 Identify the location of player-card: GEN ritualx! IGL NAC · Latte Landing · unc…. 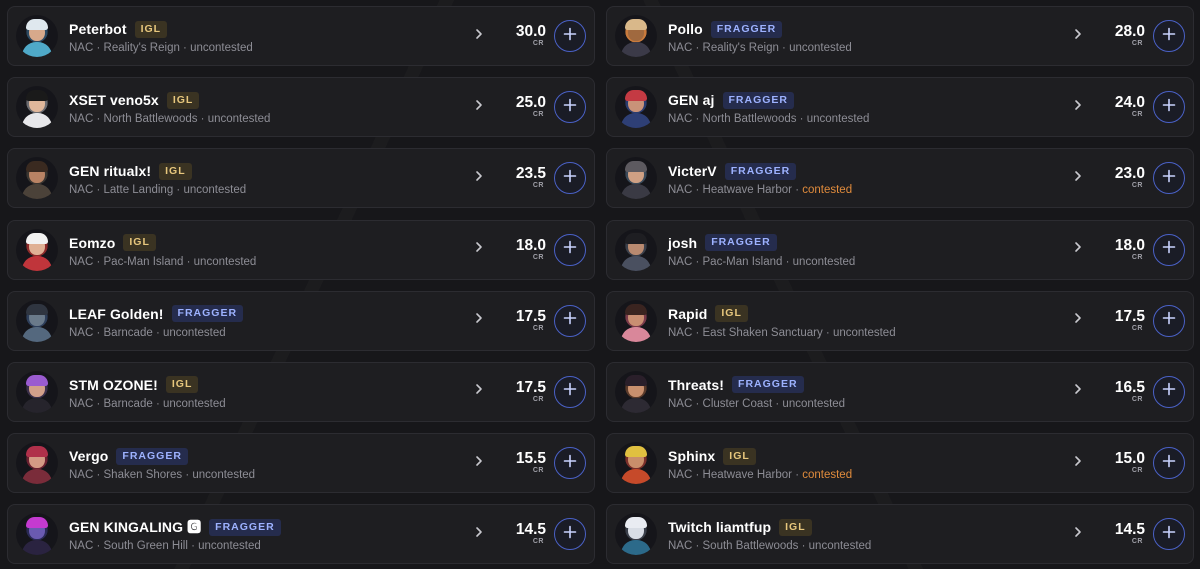
(301, 178).